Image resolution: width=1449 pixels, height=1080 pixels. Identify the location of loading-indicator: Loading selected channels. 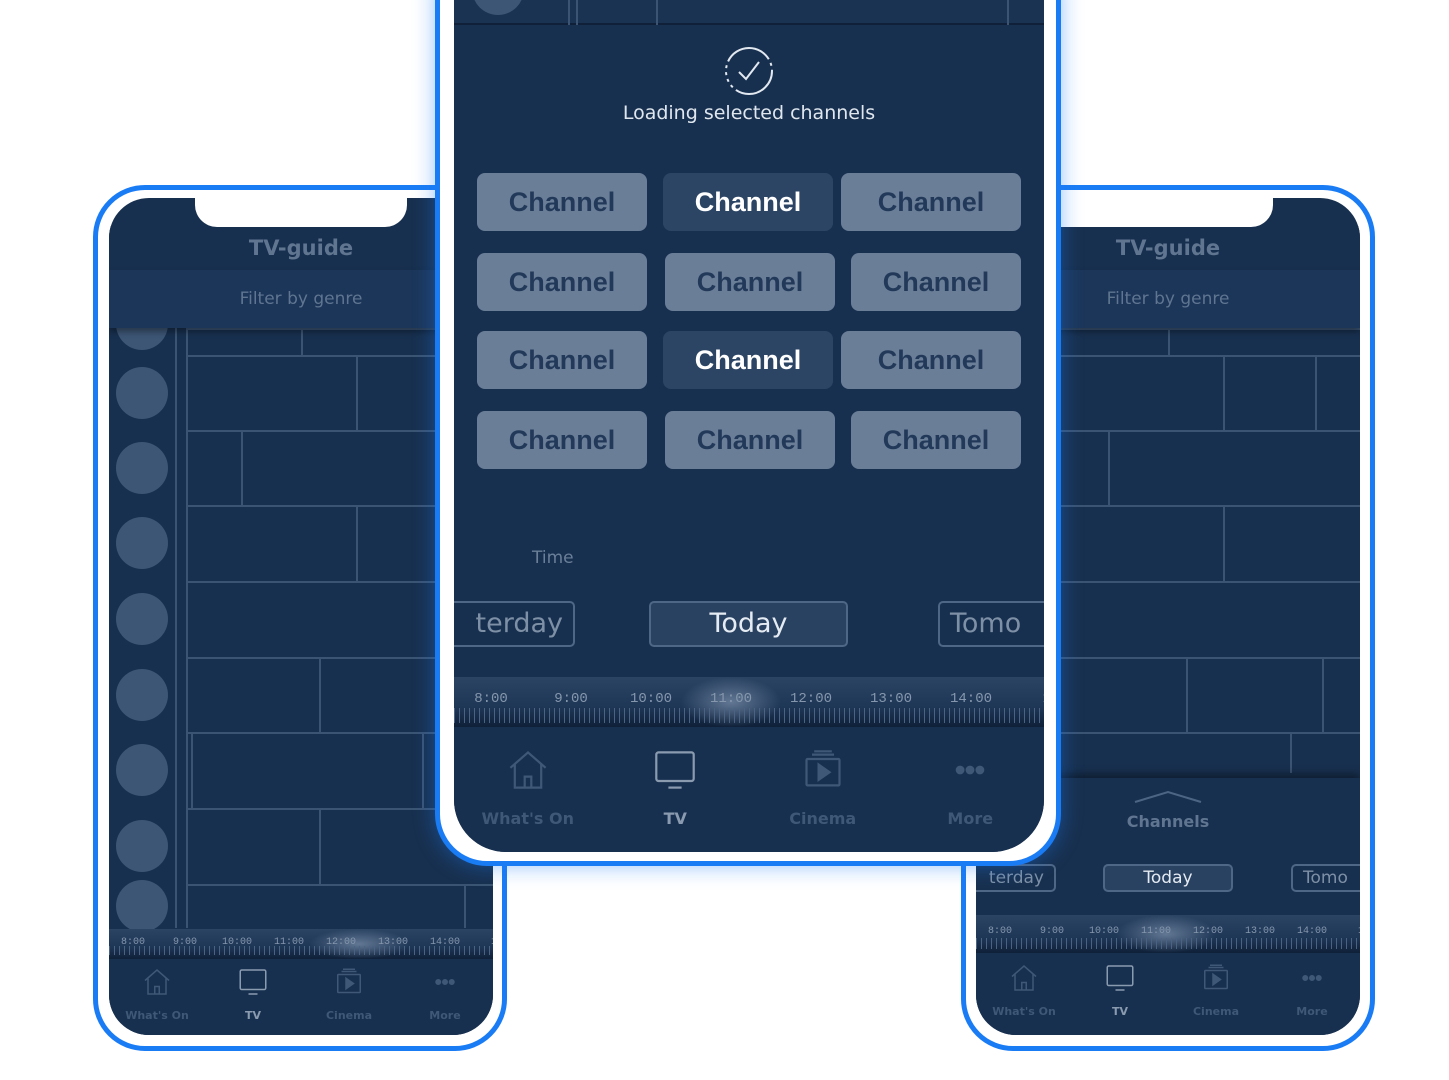
(749, 84).